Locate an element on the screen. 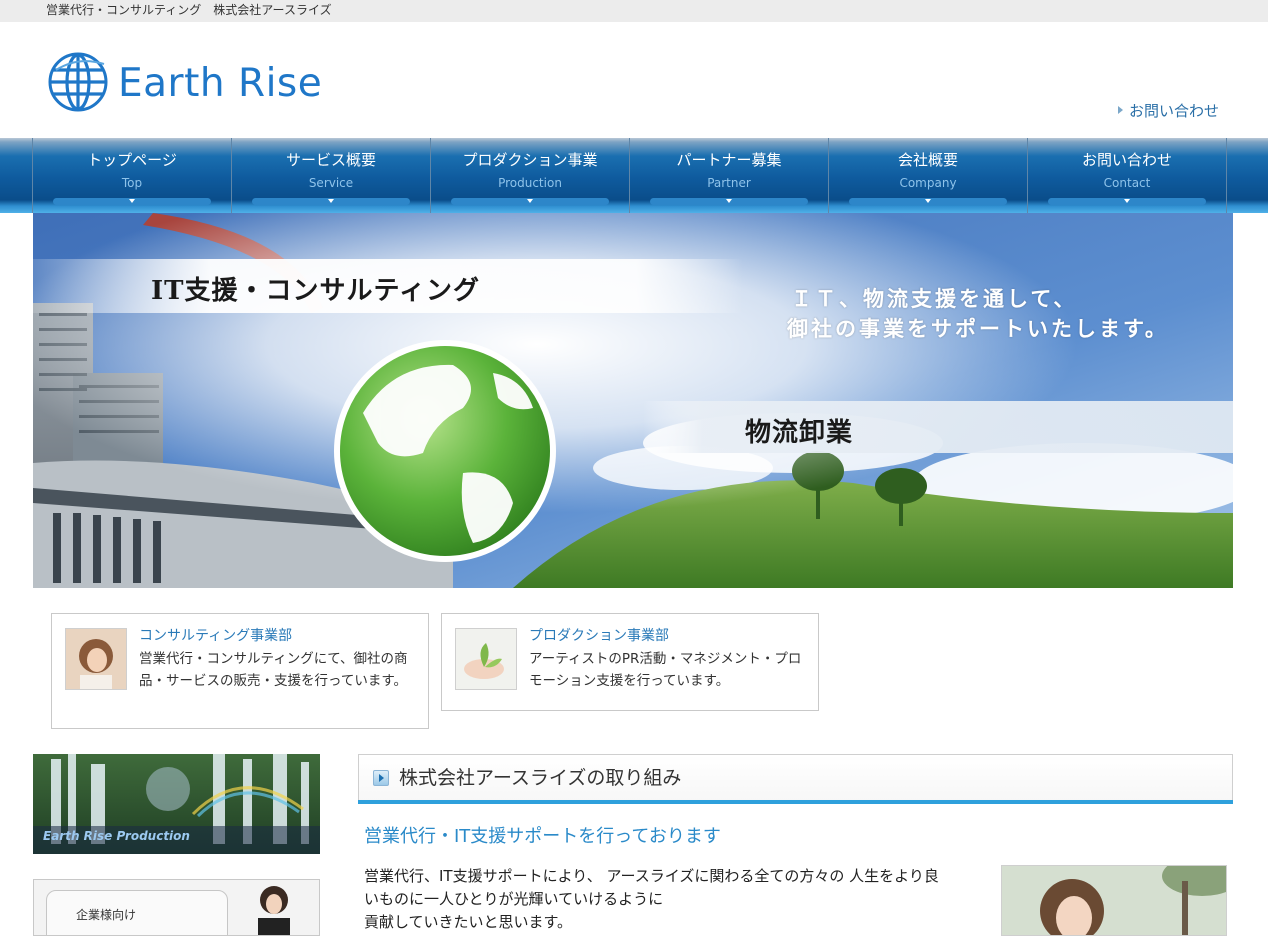 This screenshot has width=1268, height=936. production-banner: Earth Rise Production is located at coordinates (176, 804).